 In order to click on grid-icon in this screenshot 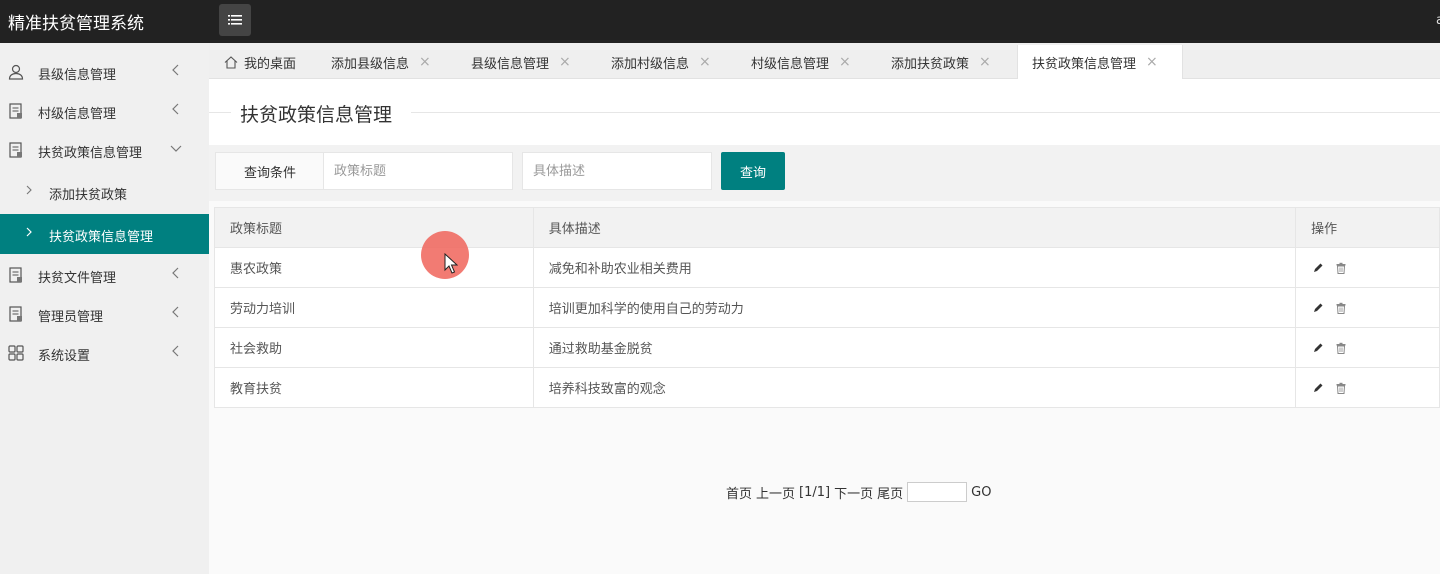, I will do `click(16, 353)`.